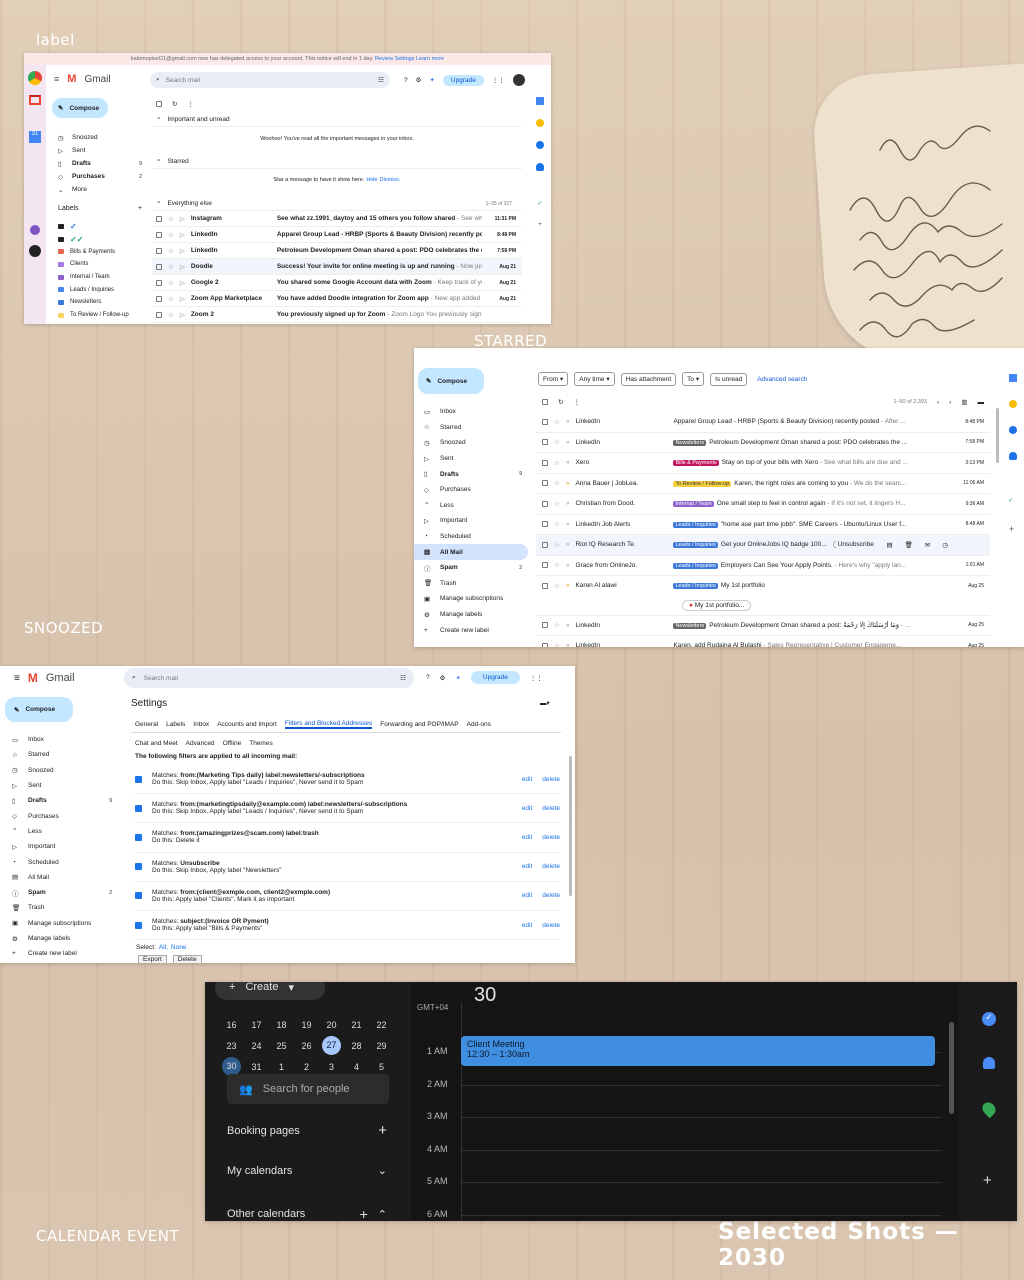 The image size is (1024, 1280). What do you see at coordinates (100, 137) in the screenshot?
I see `sidebar-item: ◷ Snoozed` at bounding box center [100, 137].